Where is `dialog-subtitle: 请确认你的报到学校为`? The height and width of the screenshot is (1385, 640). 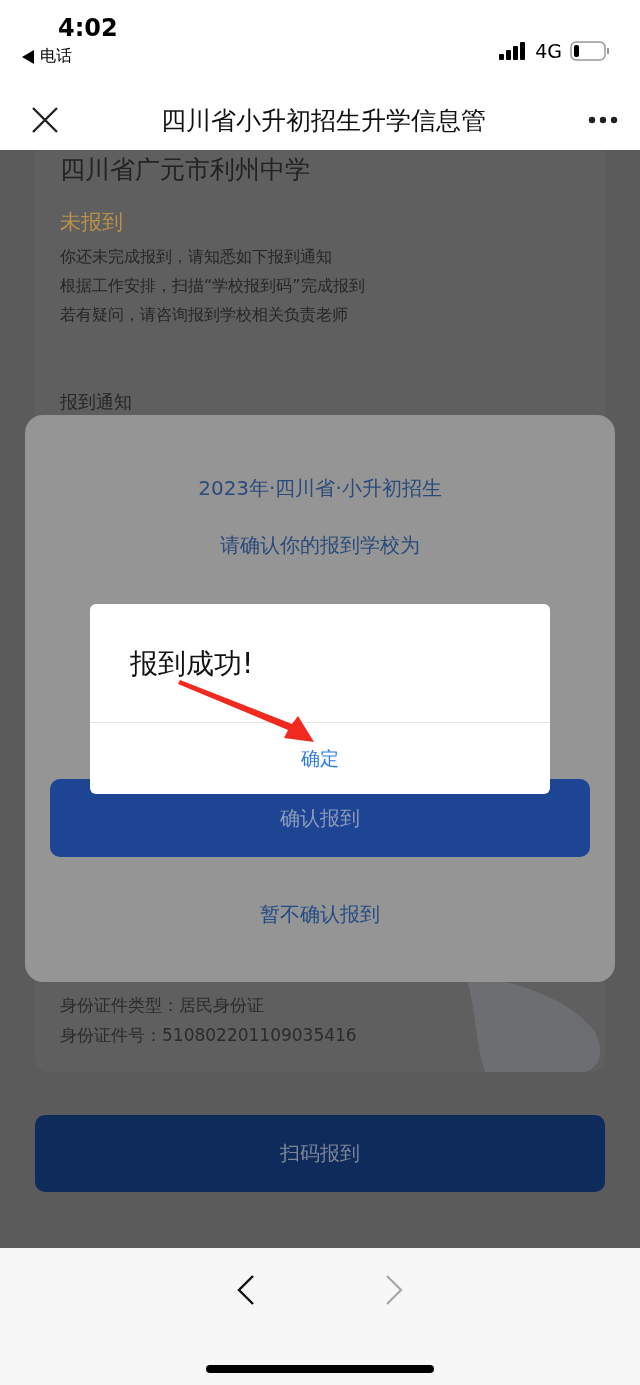
dialog-subtitle: 请确认你的报到学校为 is located at coordinates (320, 545).